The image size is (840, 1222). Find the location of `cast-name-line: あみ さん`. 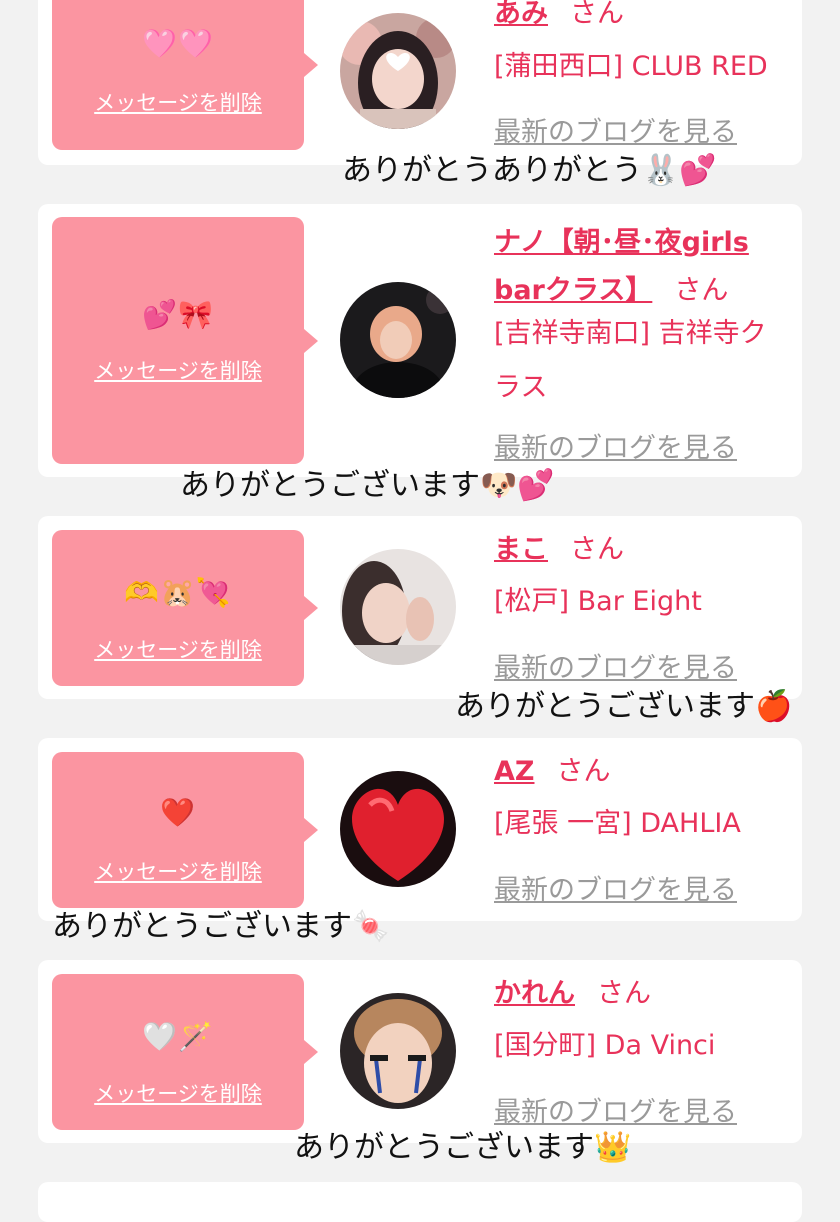

cast-name-line: あみ さん is located at coordinates (559, 17).